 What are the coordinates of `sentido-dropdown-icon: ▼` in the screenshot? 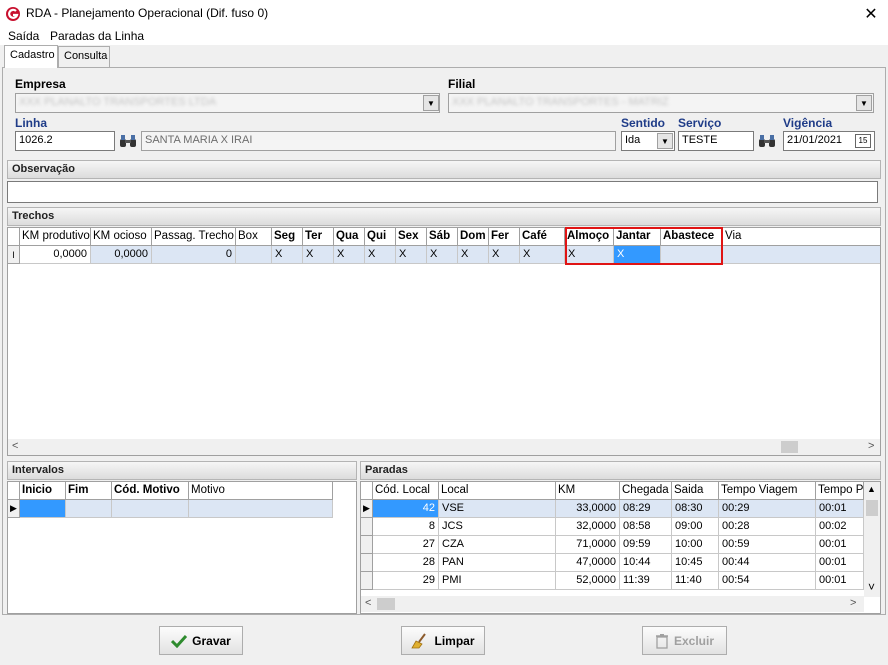 It's located at (665, 141).